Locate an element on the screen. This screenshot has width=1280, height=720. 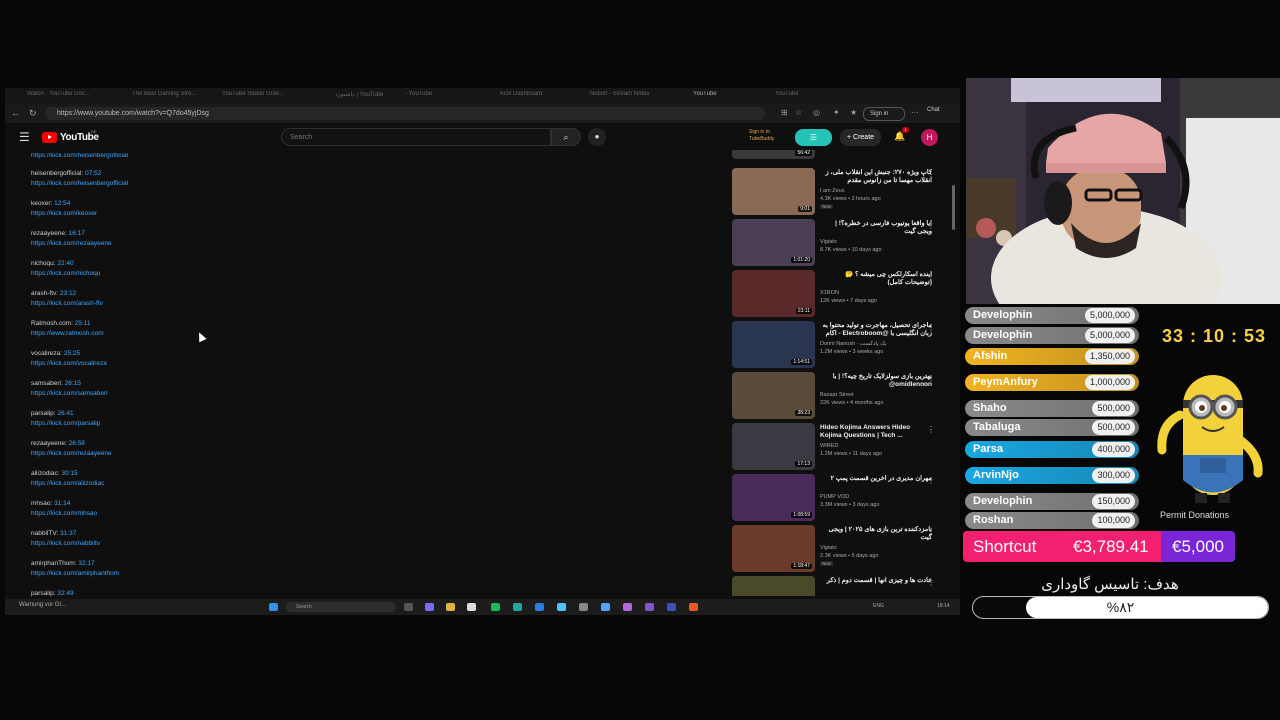
video-thumbnail: 17:13 is located at coordinates (773, 446).